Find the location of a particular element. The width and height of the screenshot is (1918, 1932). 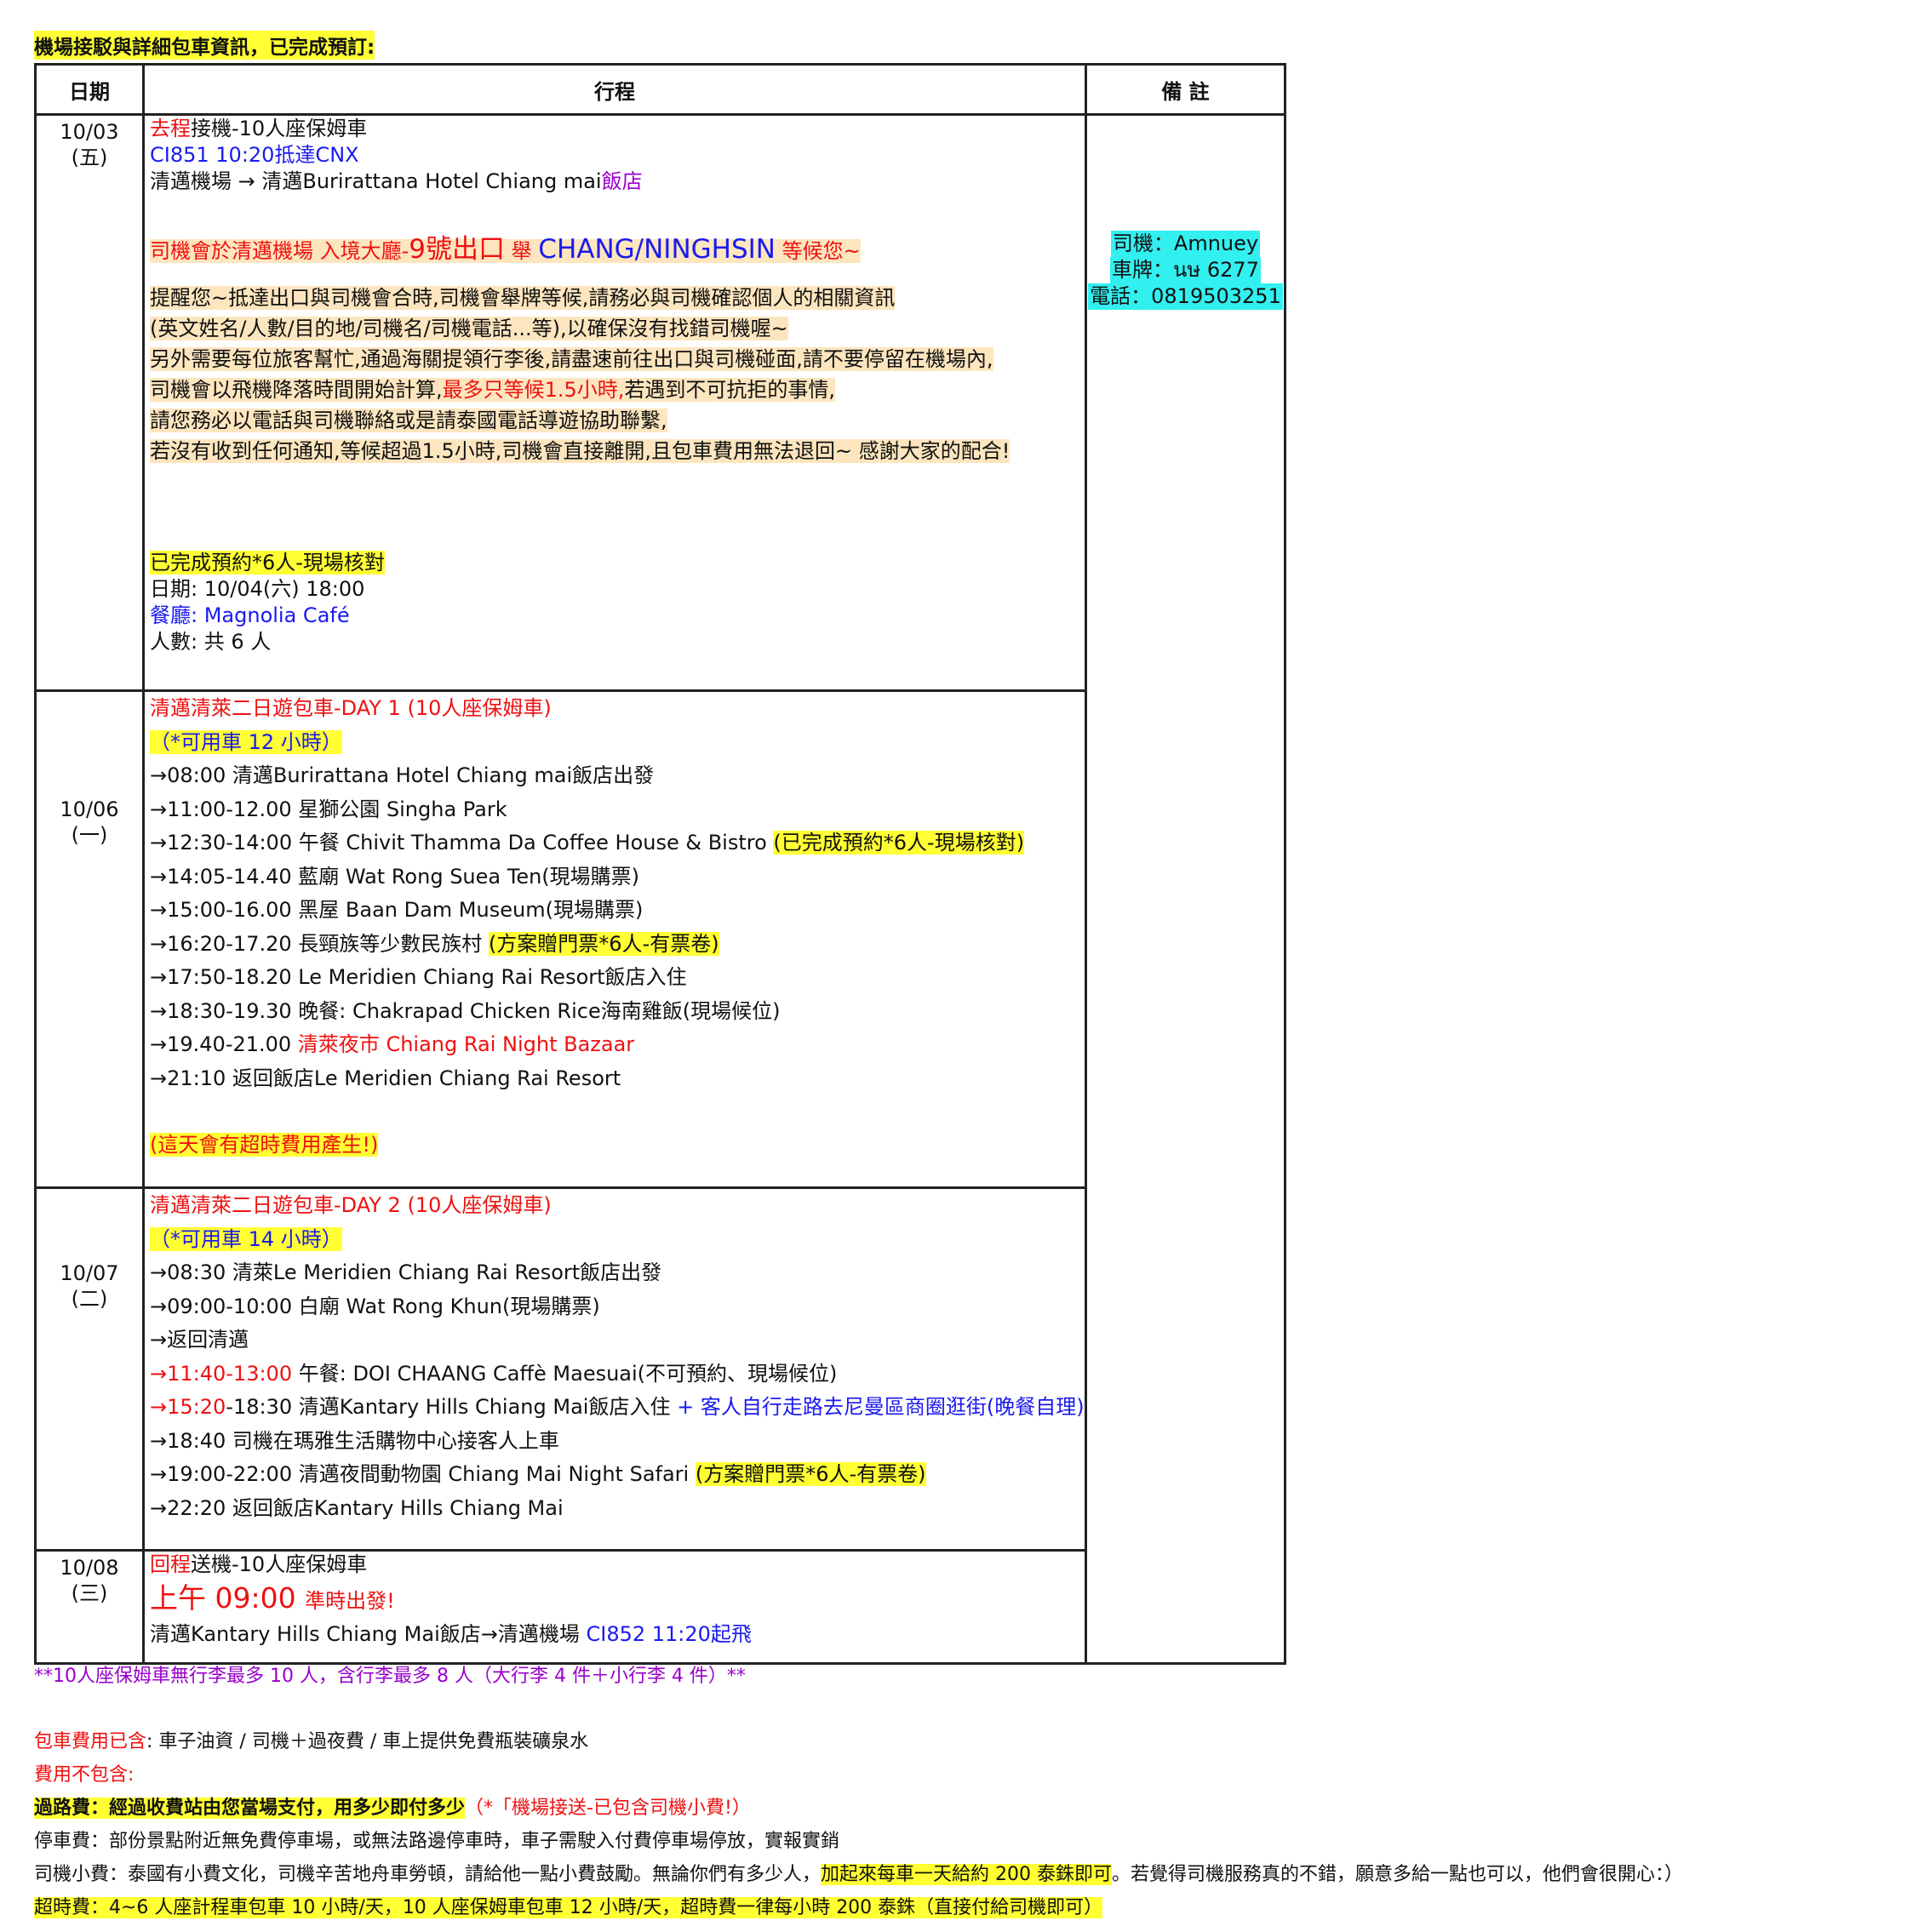

max-wait-warning: 最多只等候1.5小時, is located at coordinates (533, 390).